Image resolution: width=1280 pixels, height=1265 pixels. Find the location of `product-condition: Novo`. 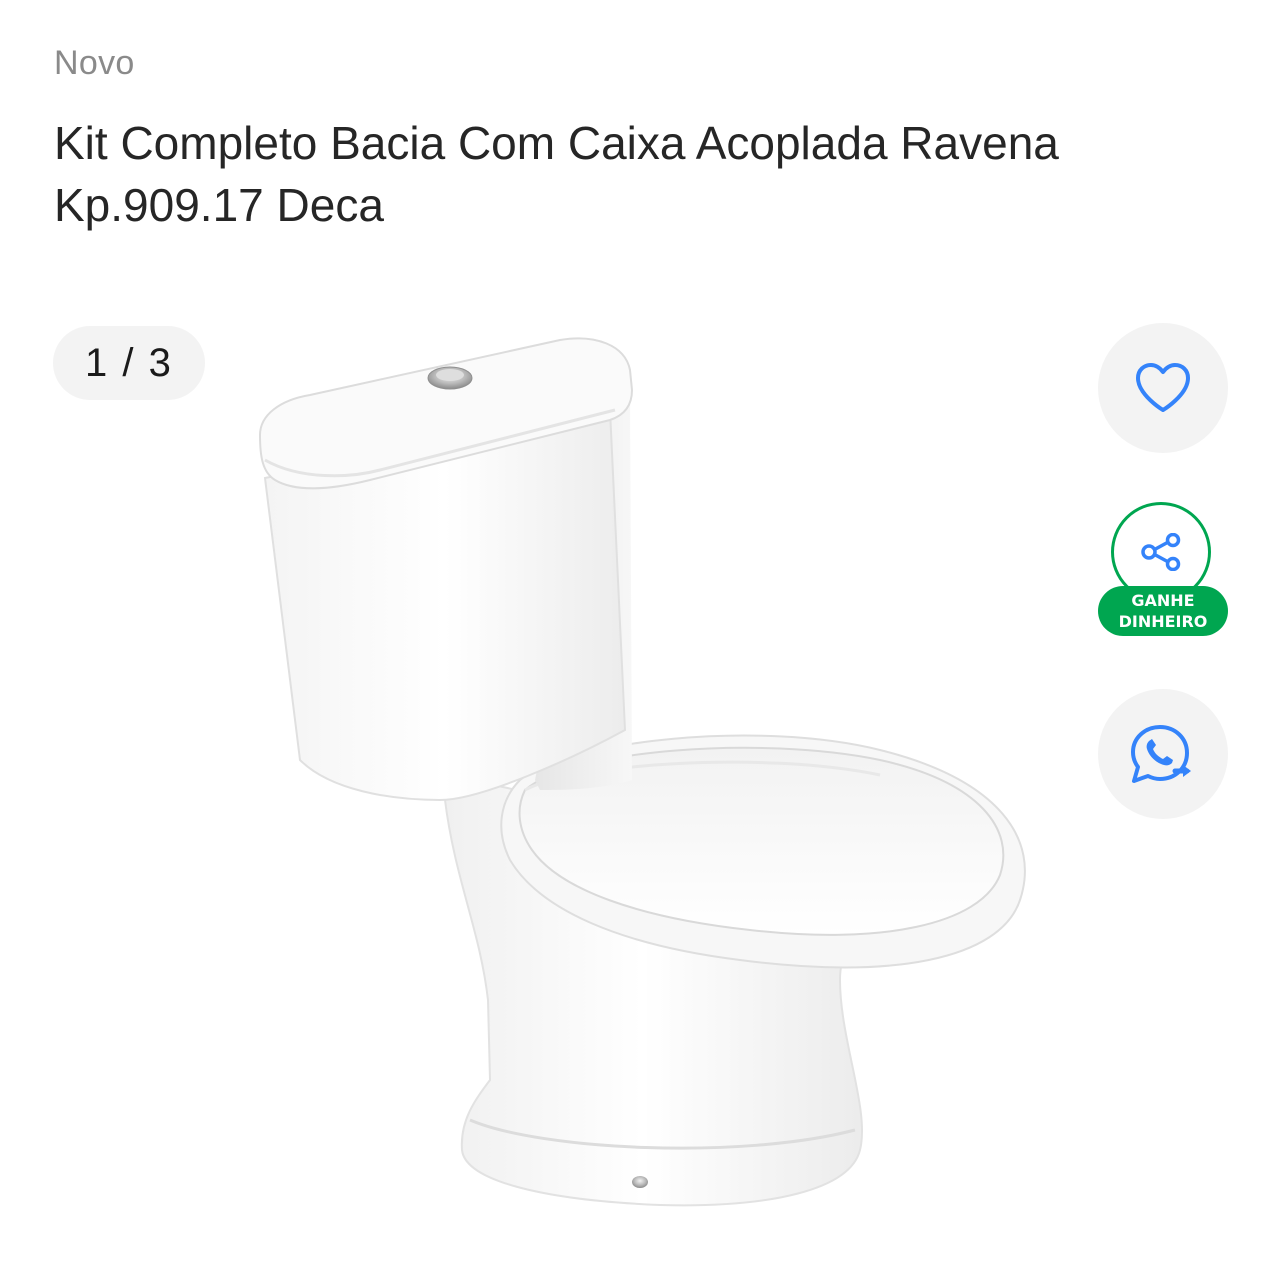

product-condition: Novo is located at coordinates (94, 63).